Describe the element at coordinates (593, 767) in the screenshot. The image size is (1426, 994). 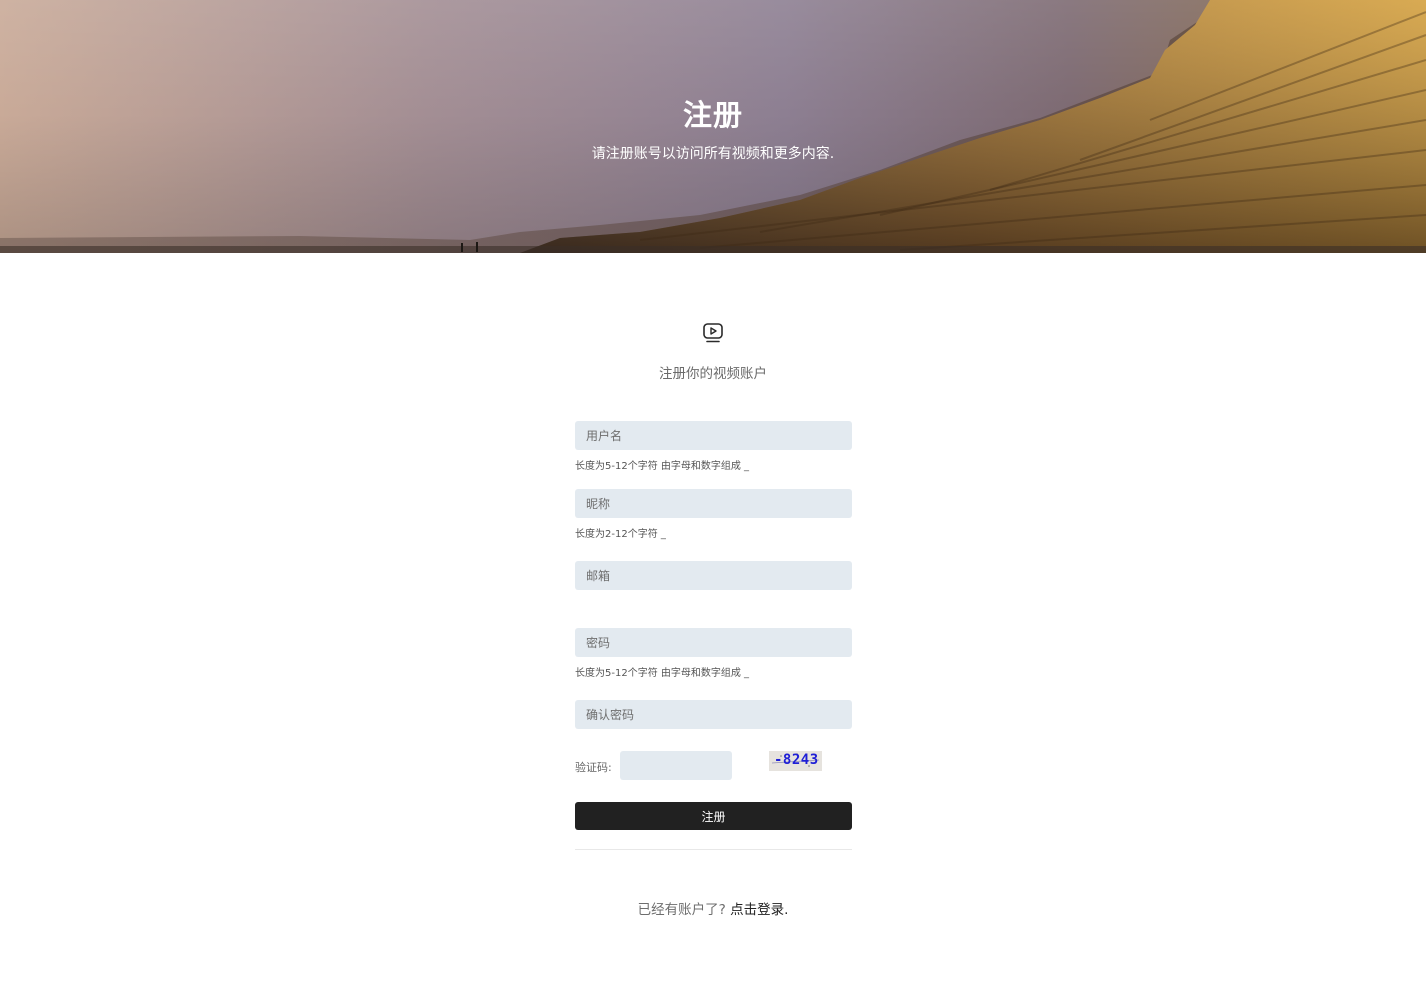
I see `captcha-label: 验证码:` at that location.